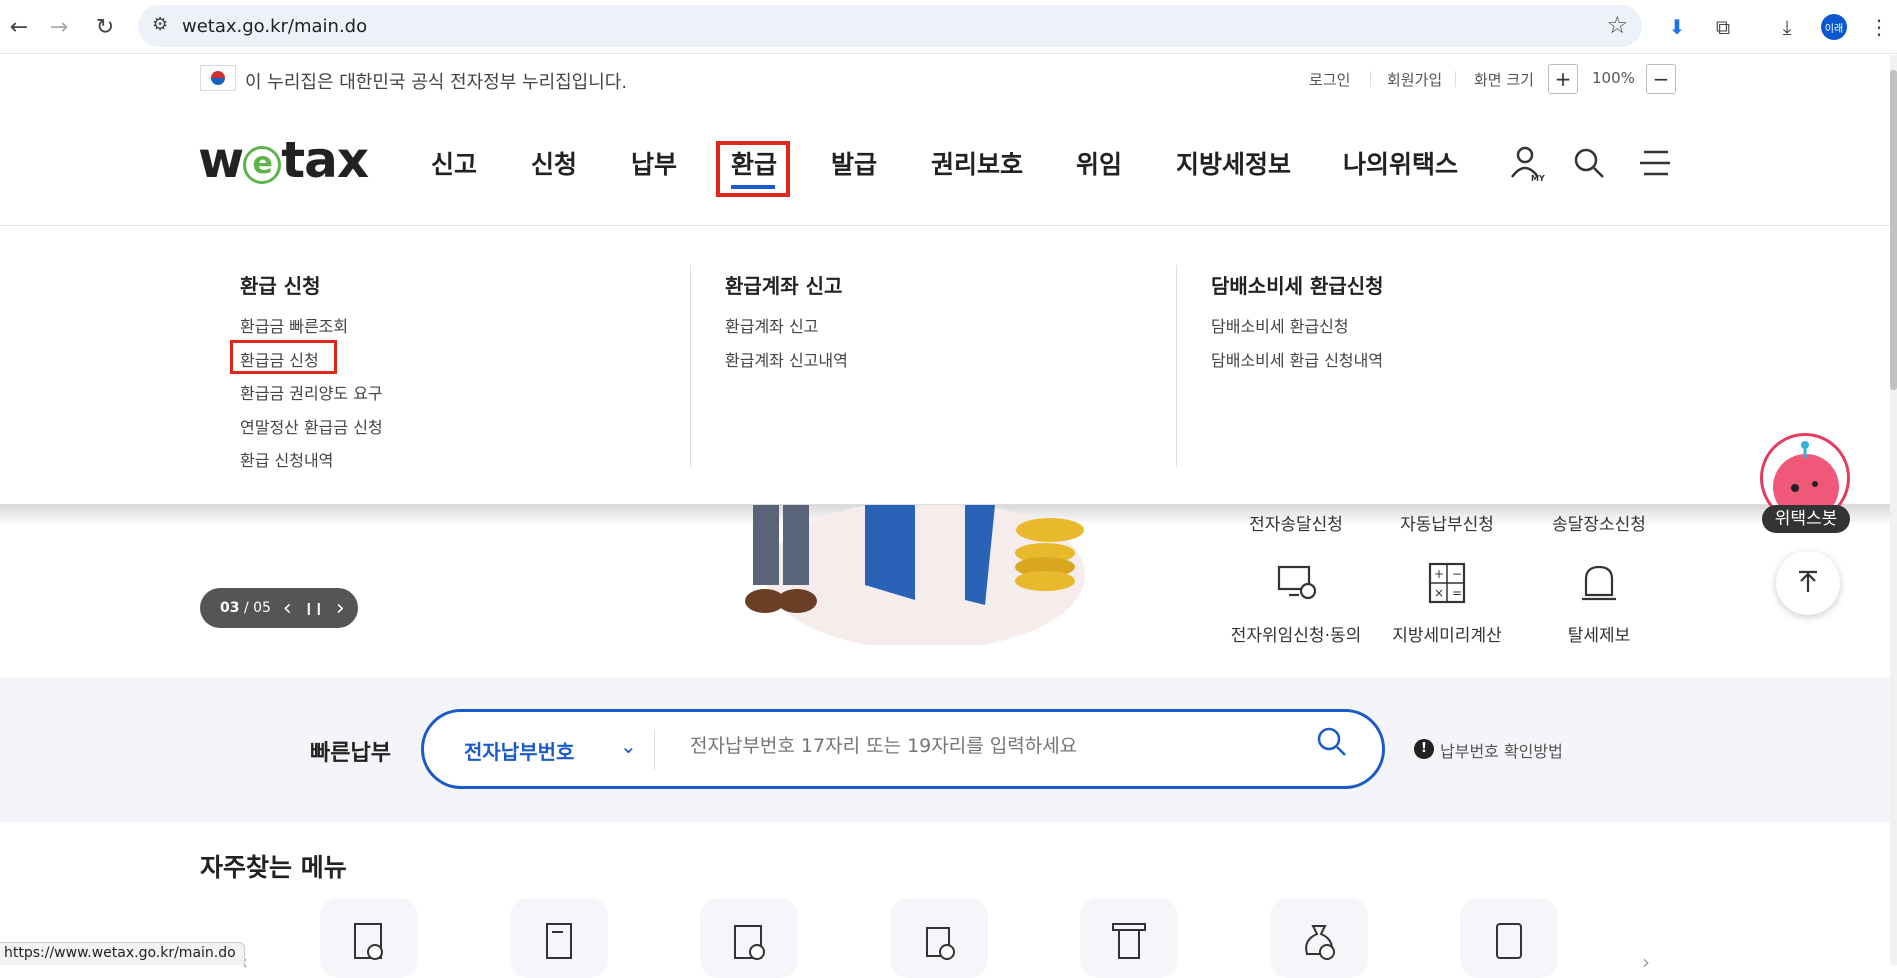 This screenshot has height=978, width=1897. I want to click on quick-pay-section: 빠른납부 전자납부번호 ⌄ ! 납부번호 확인방법, so click(948, 749).